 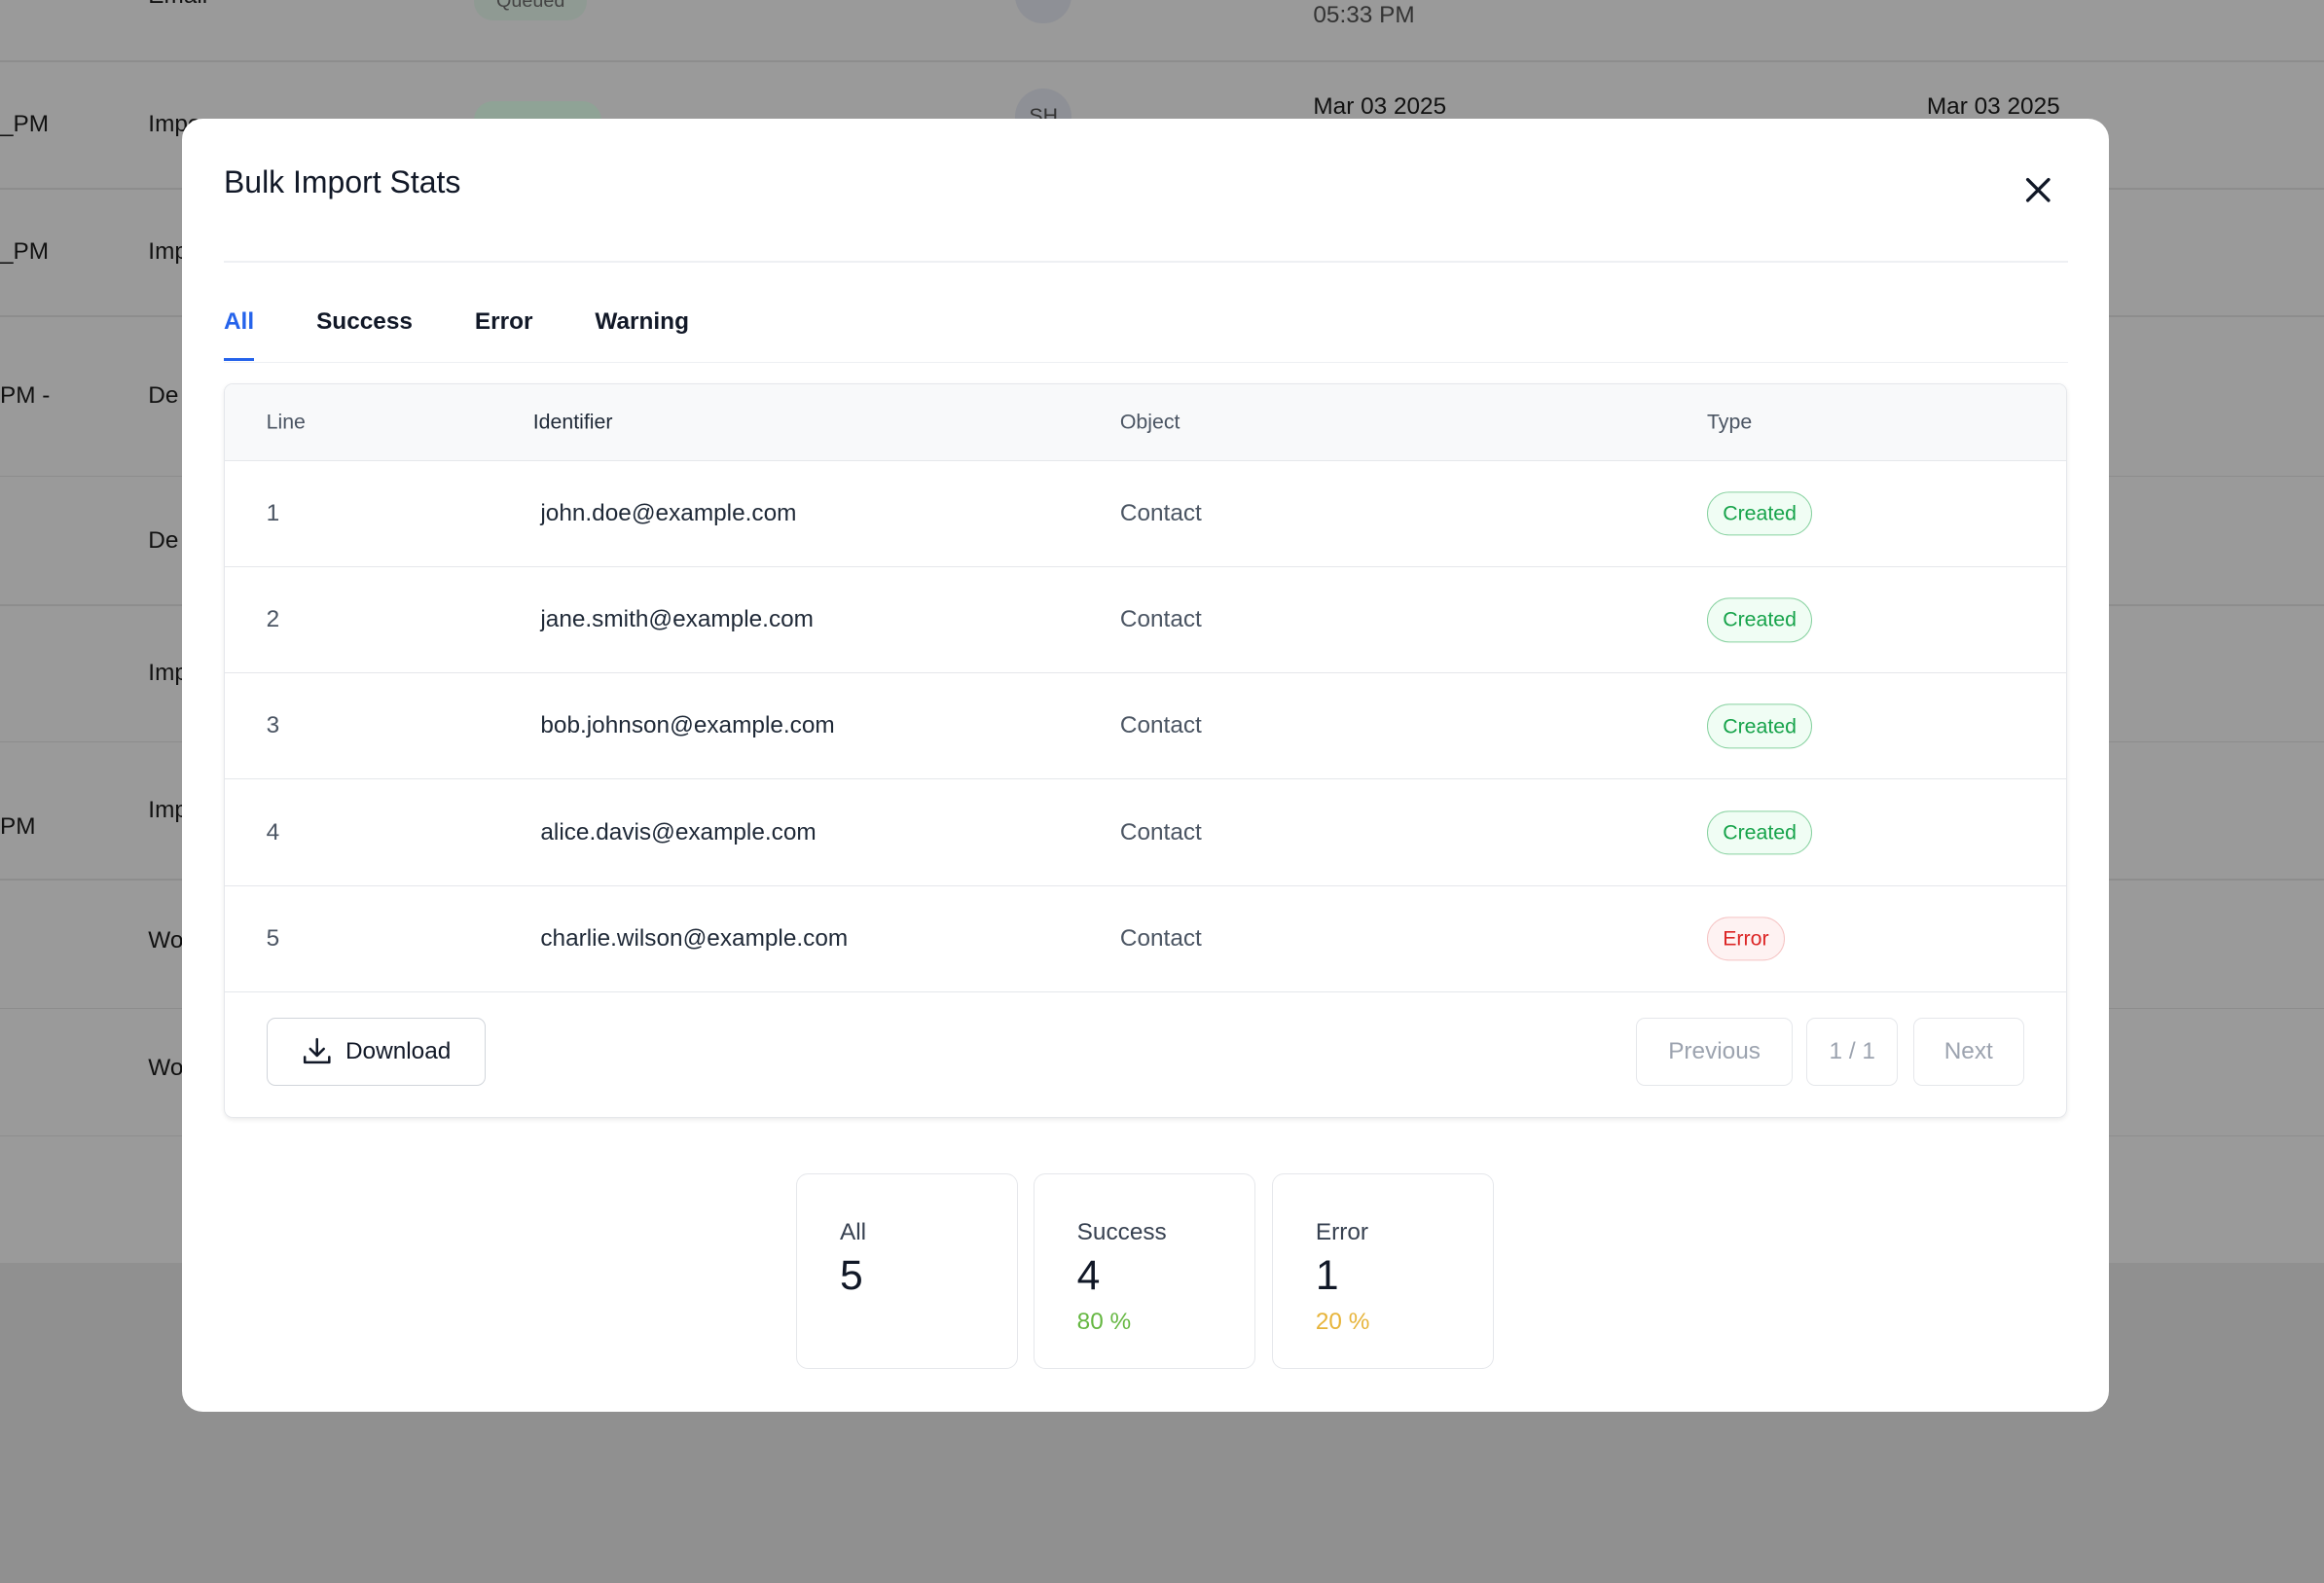 What do you see at coordinates (1104, 1322) in the screenshot?
I see `stat-percent: 80 %` at bounding box center [1104, 1322].